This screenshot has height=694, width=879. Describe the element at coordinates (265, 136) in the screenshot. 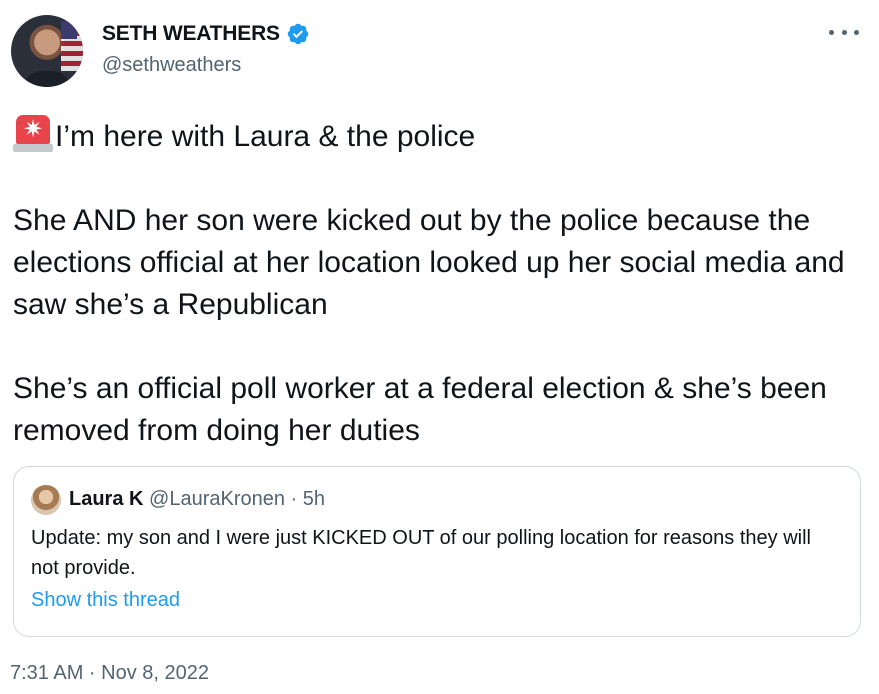

I see `tweet-paragraph-1-text: I’m here with Laura & the police` at that location.